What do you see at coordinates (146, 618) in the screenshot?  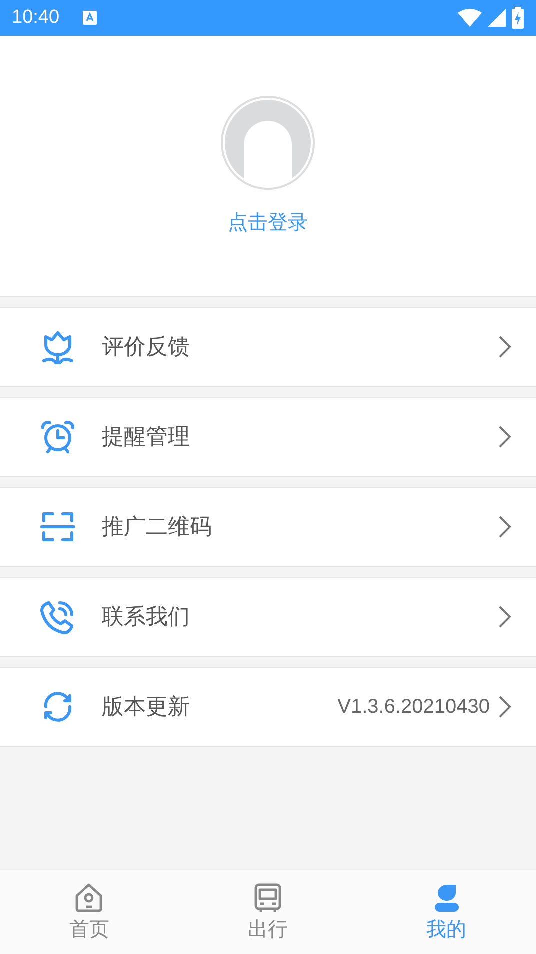 I see `menu-label: 联系我们` at bounding box center [146, 618].